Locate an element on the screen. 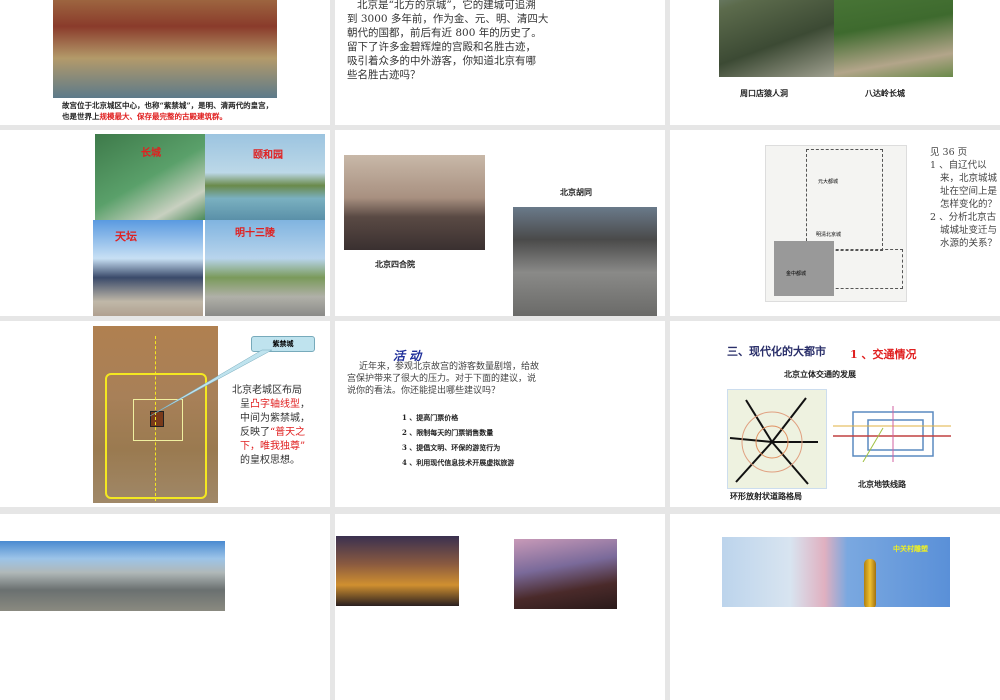 This screenshot has height=700, width=1000. para-line: 北京是“北方的京城”，它的建城可追溯 is located at coordinates (446, 5).